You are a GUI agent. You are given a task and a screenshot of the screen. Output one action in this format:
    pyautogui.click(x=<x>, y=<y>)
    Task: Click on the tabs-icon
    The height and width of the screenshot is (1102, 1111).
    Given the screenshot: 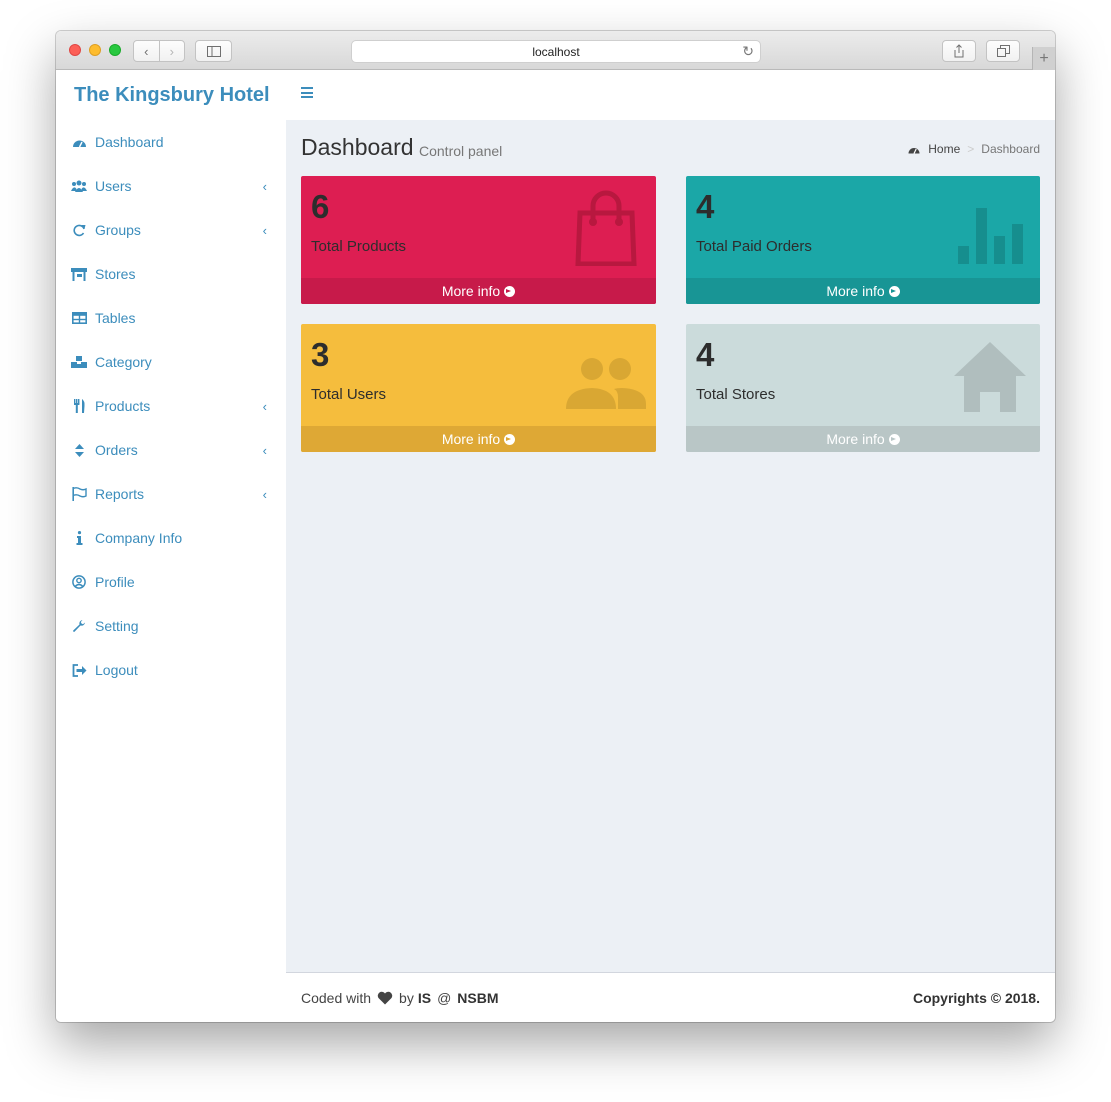 What is the action you would take?
    pyautogui.click(x=1003, y=51)
    